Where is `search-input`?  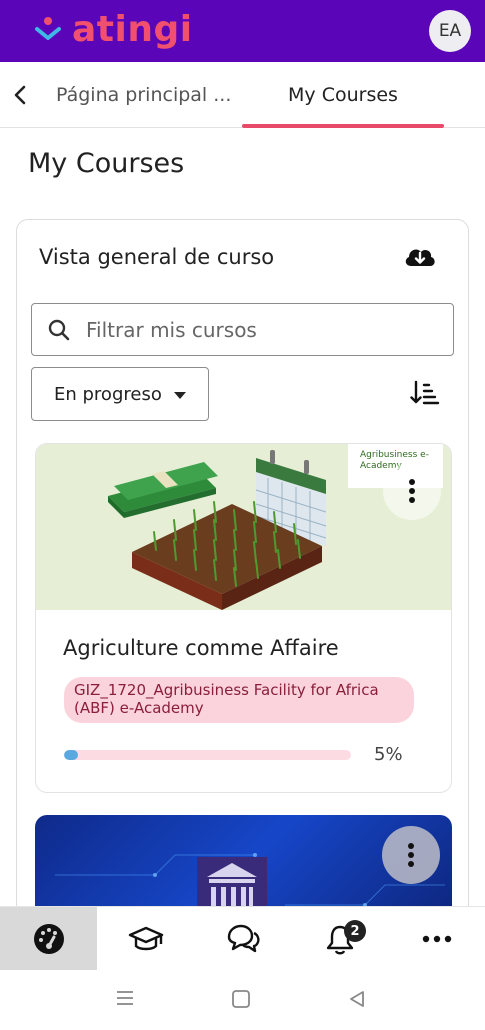
search-input is located at coordinates (261, 330).